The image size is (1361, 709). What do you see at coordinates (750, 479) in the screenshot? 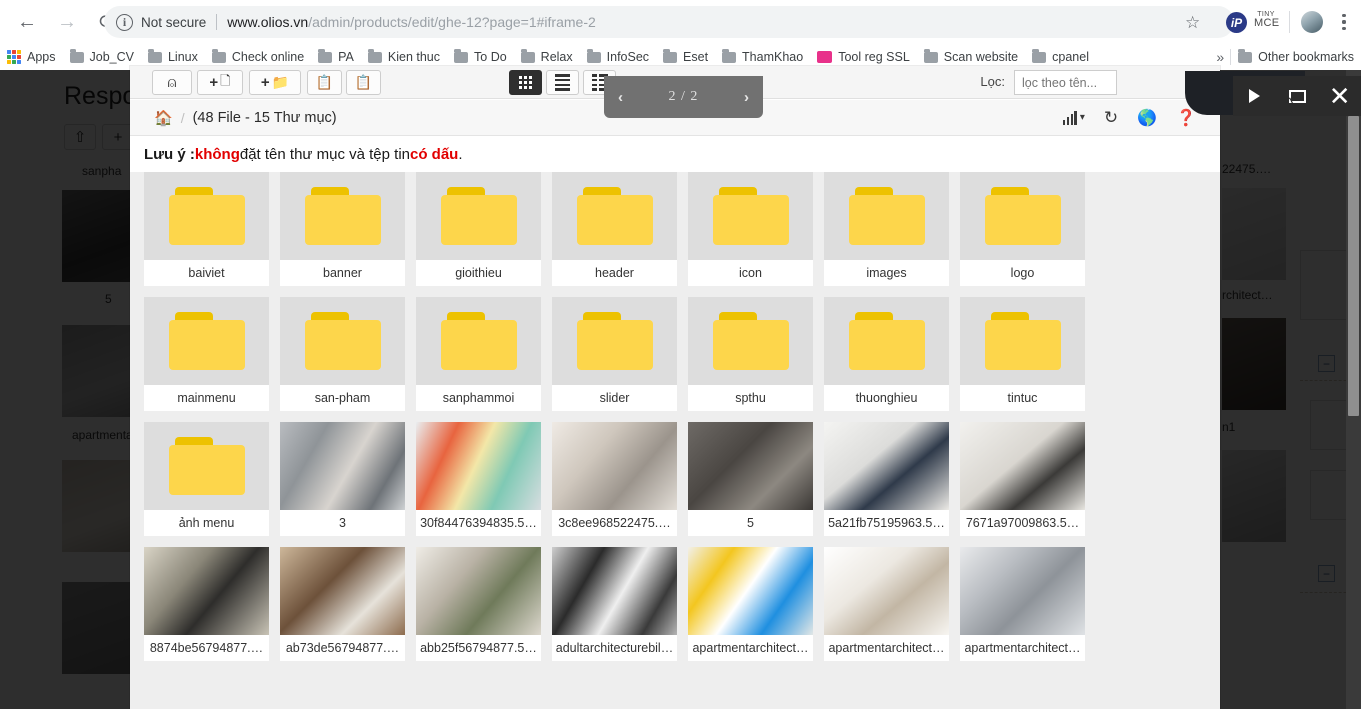
I see `file-tile: 5` at bounding box center [750, 479].